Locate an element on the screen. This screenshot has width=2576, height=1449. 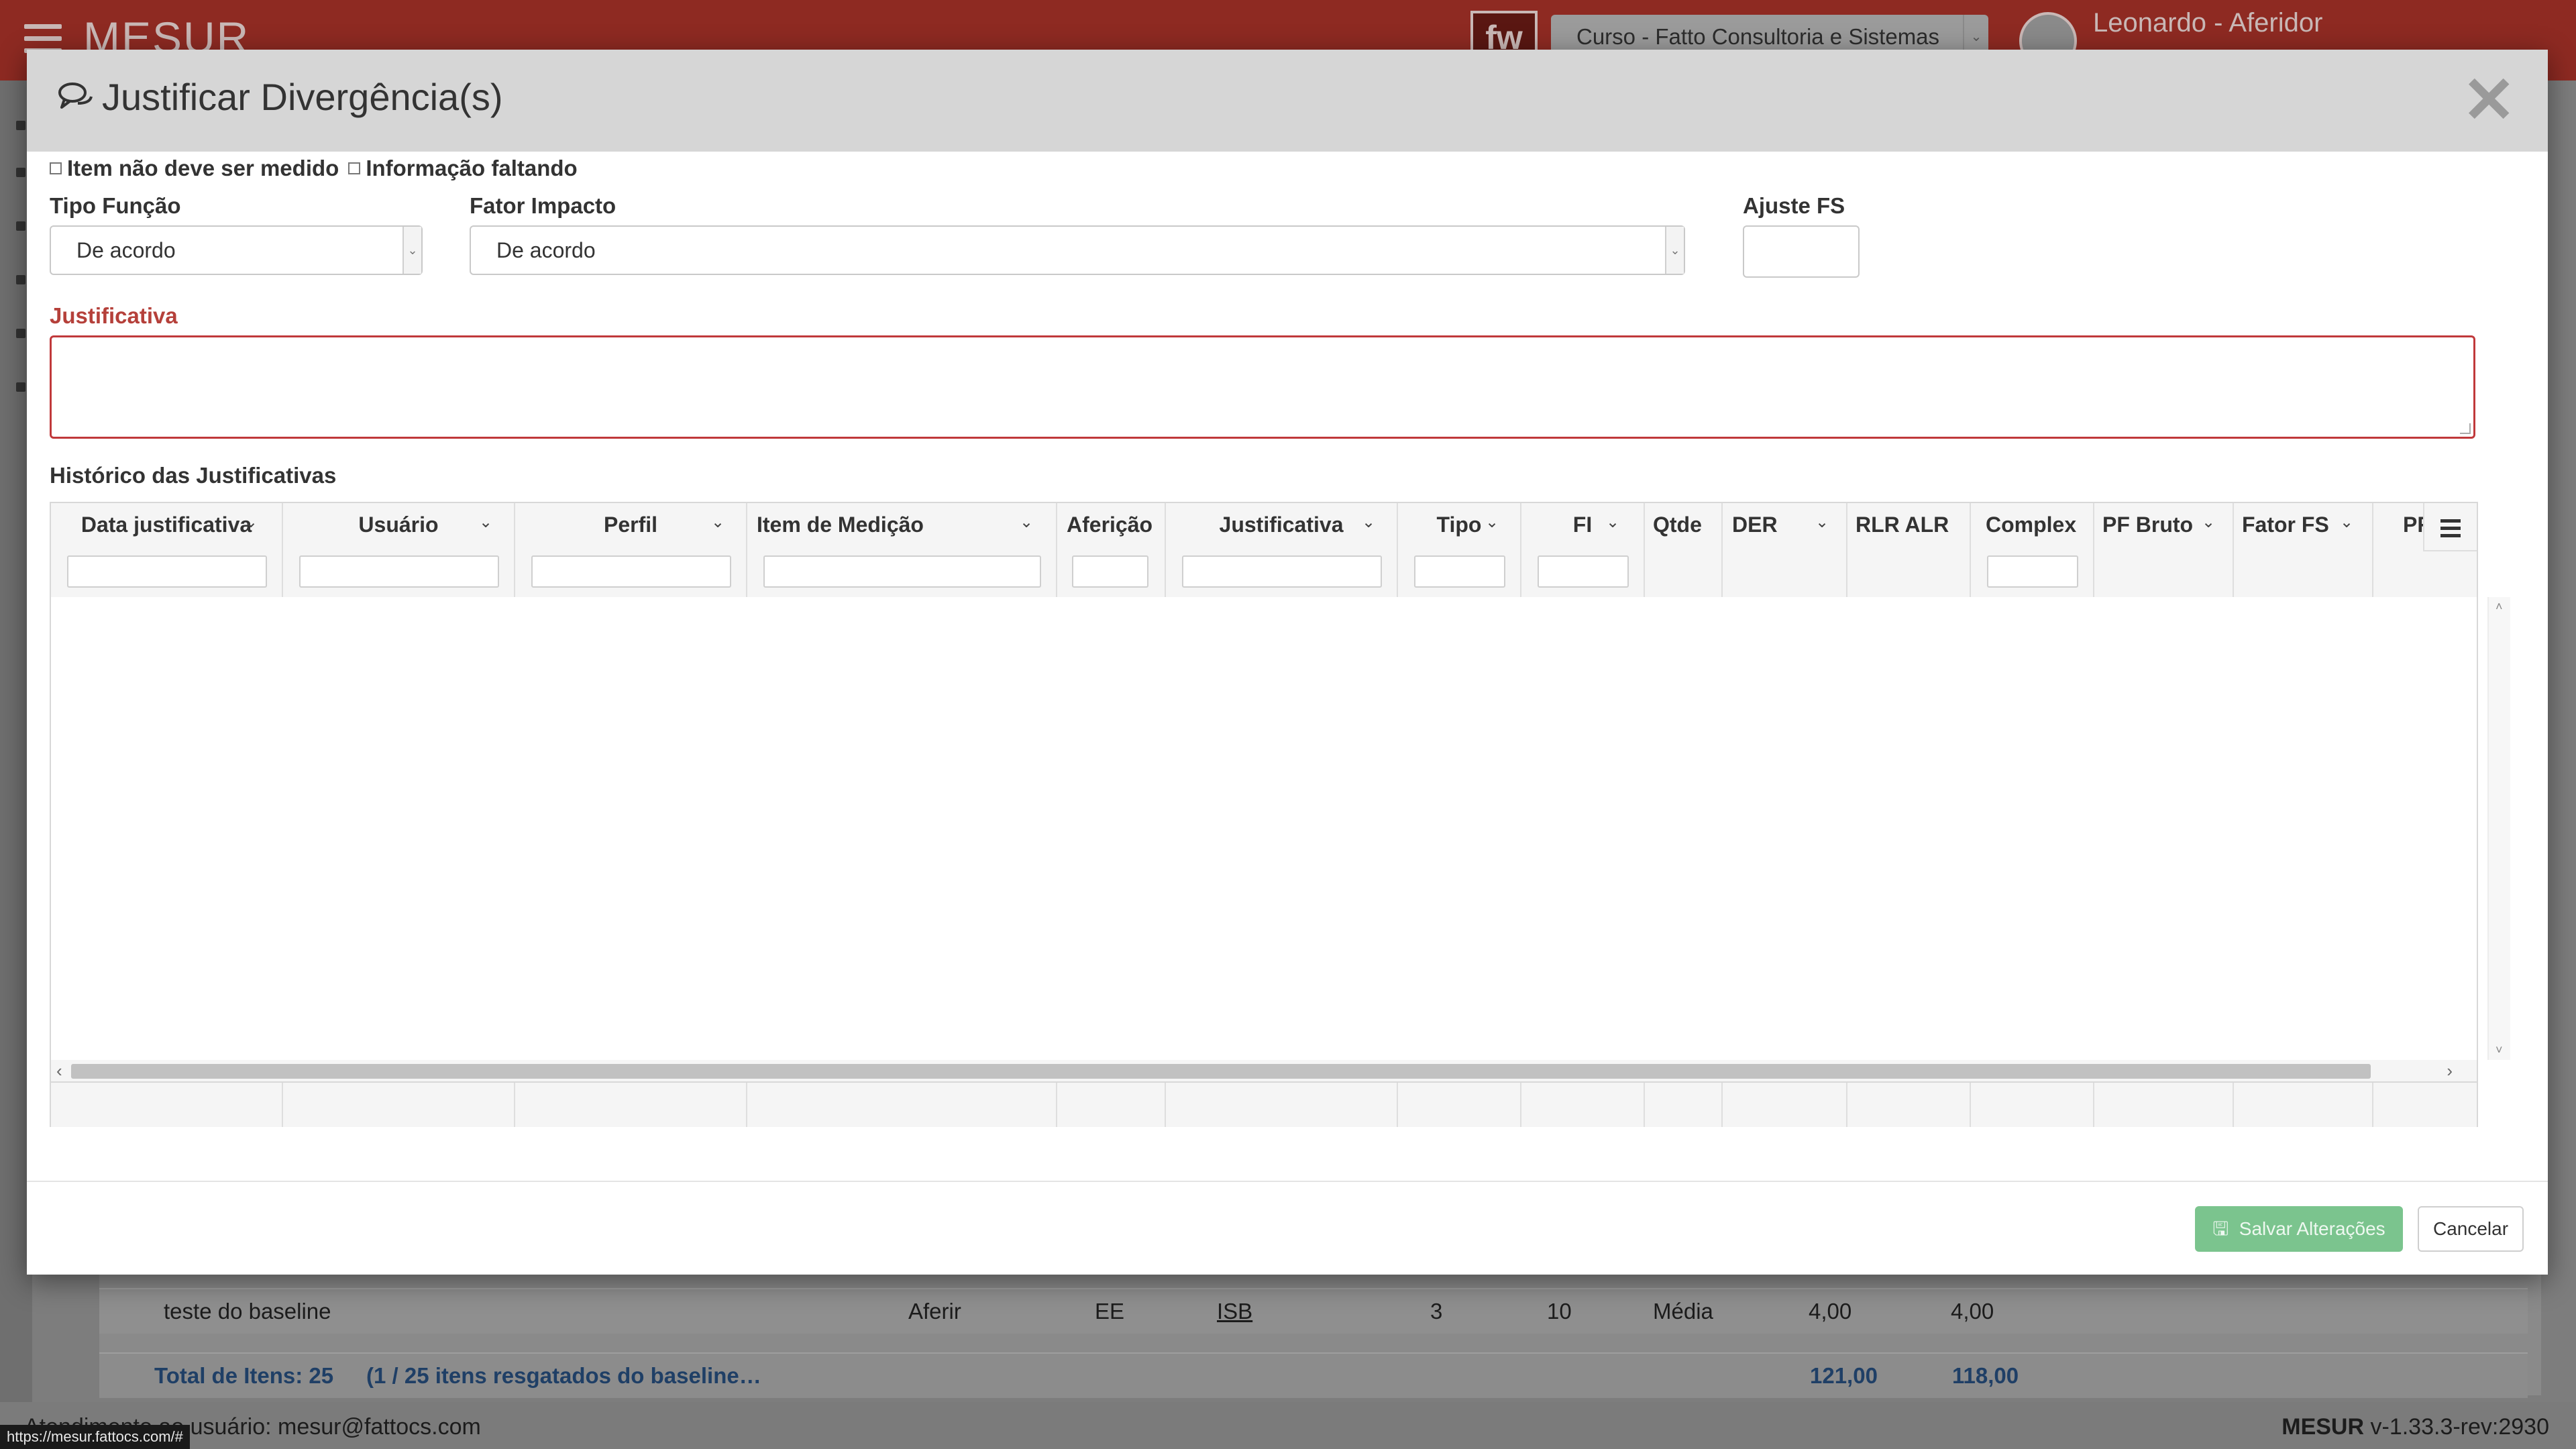
save-changes-label: Salvar Alterações is located at coordinates (2312, 1228).